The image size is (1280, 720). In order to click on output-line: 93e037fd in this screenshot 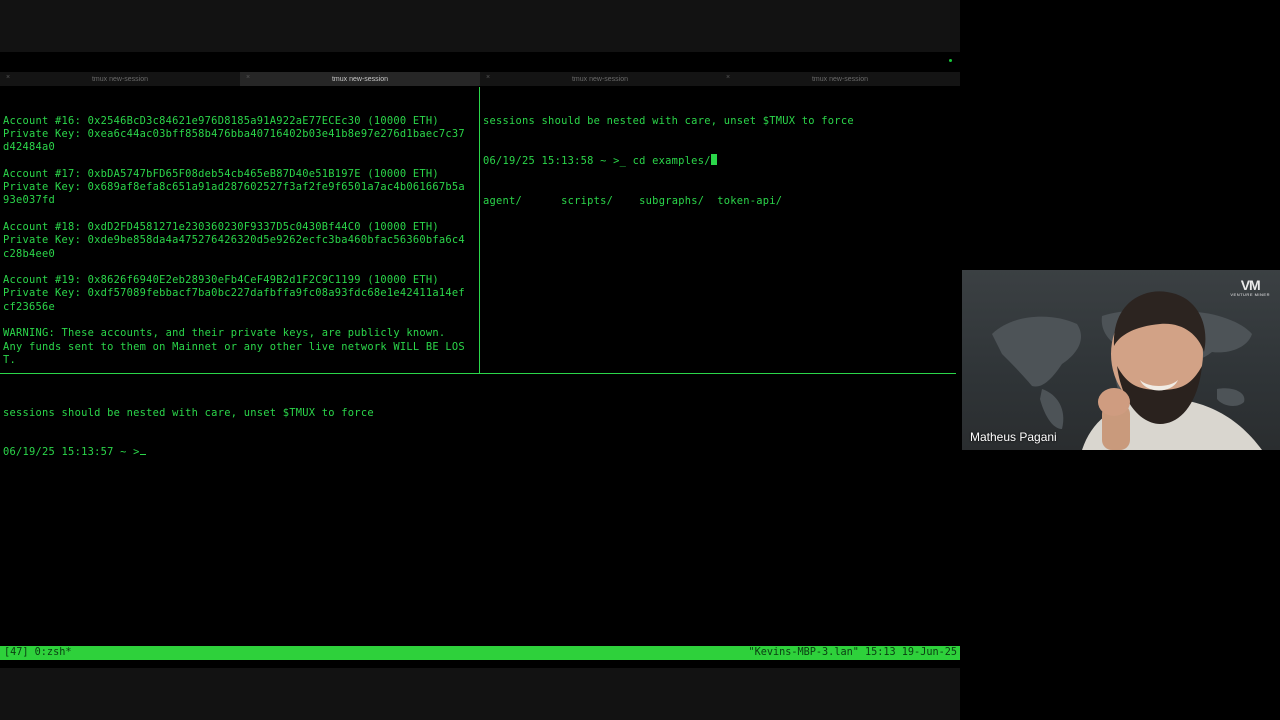, I will do `click(29, 200)`.